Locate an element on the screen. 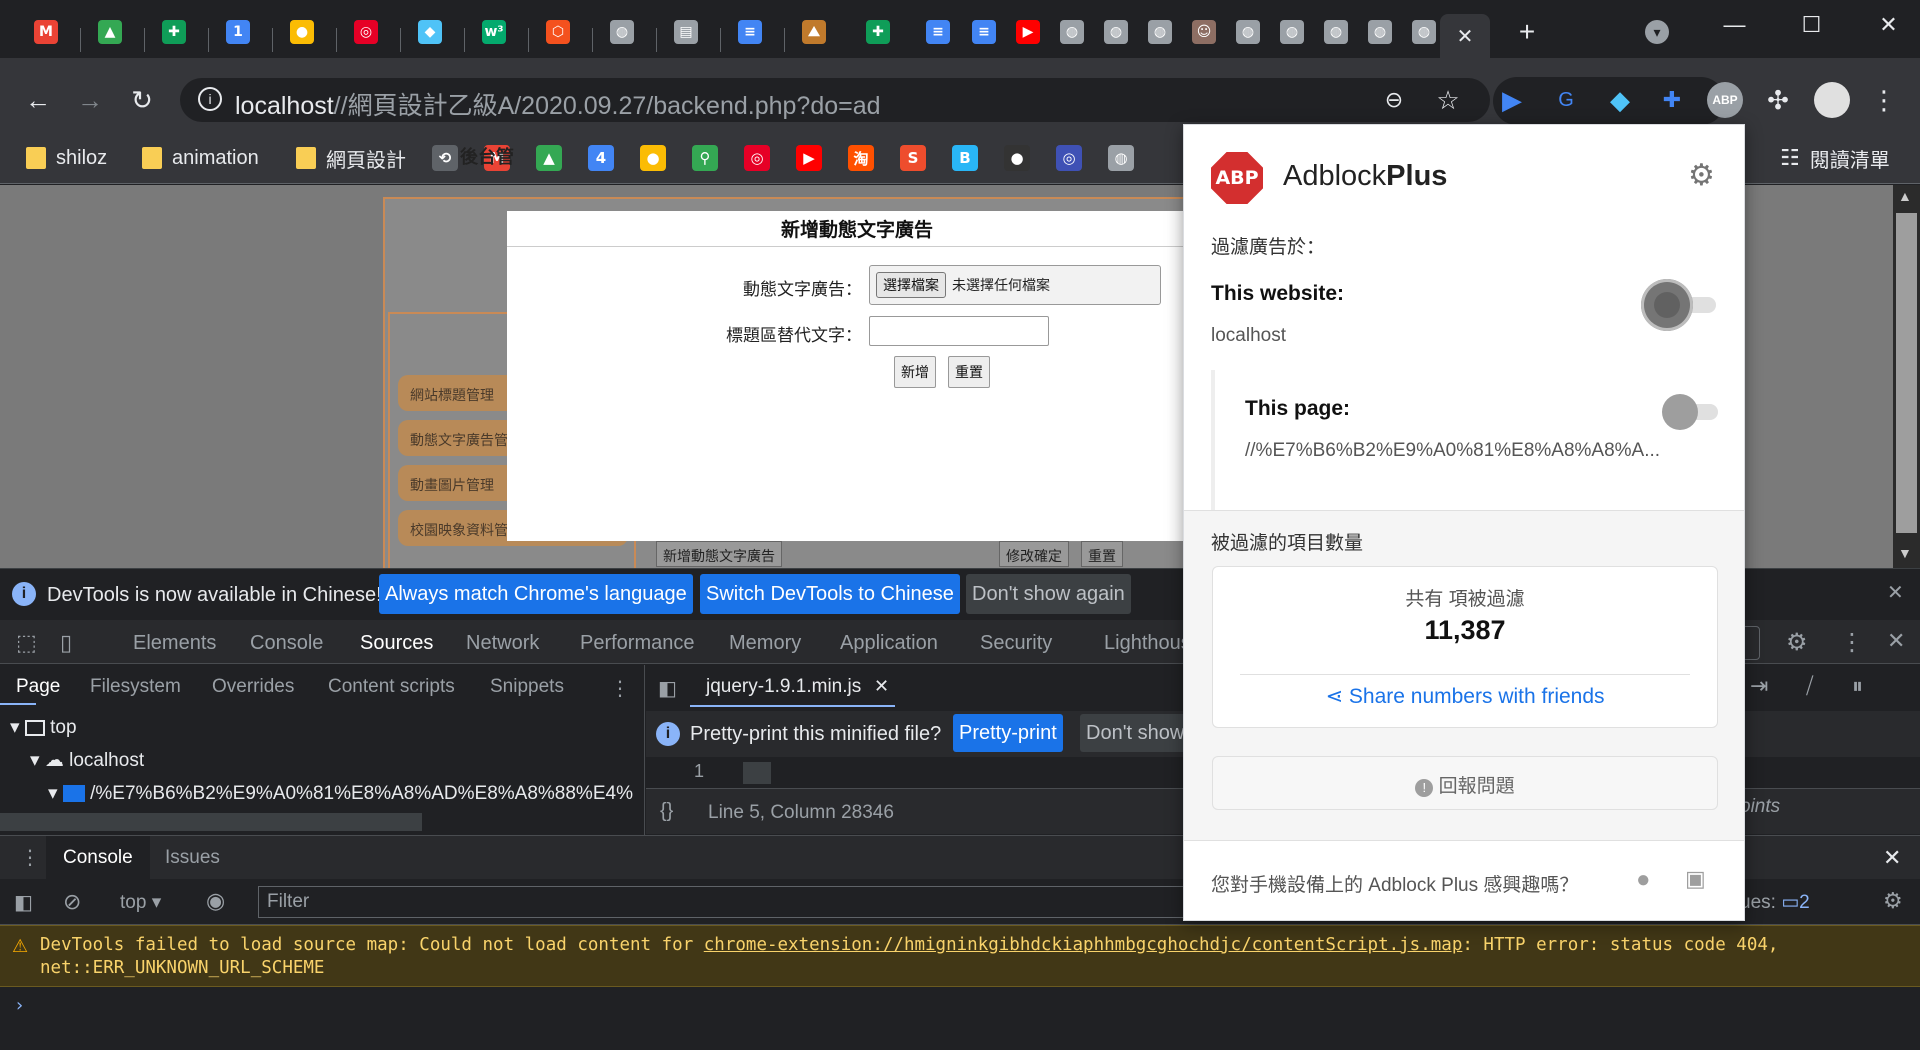 The image size is (1920, 1050). maximize-icon: ☐ is located at coordinates (1811, 25).